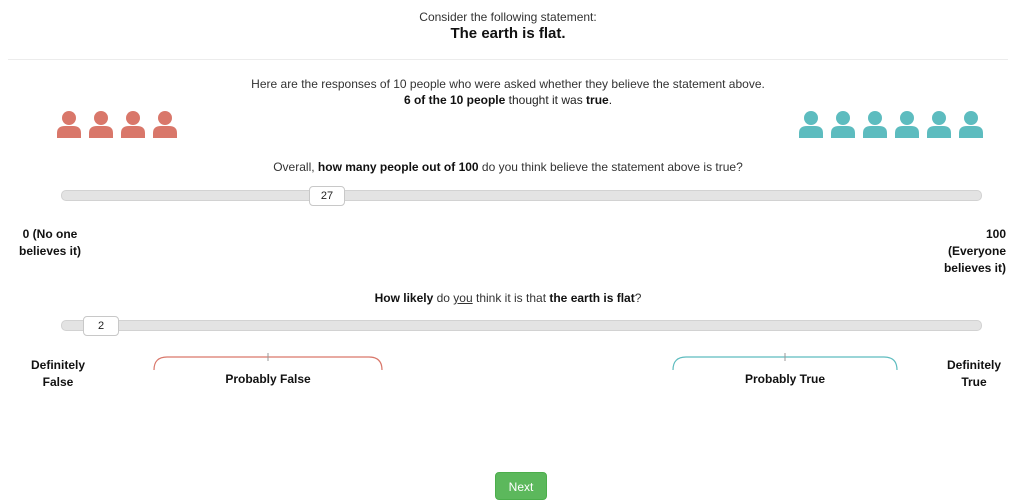 The height and width of the screenshot is (502, 1016). I want to click on q1-bold: how many people out of 100, so click(398, 167).